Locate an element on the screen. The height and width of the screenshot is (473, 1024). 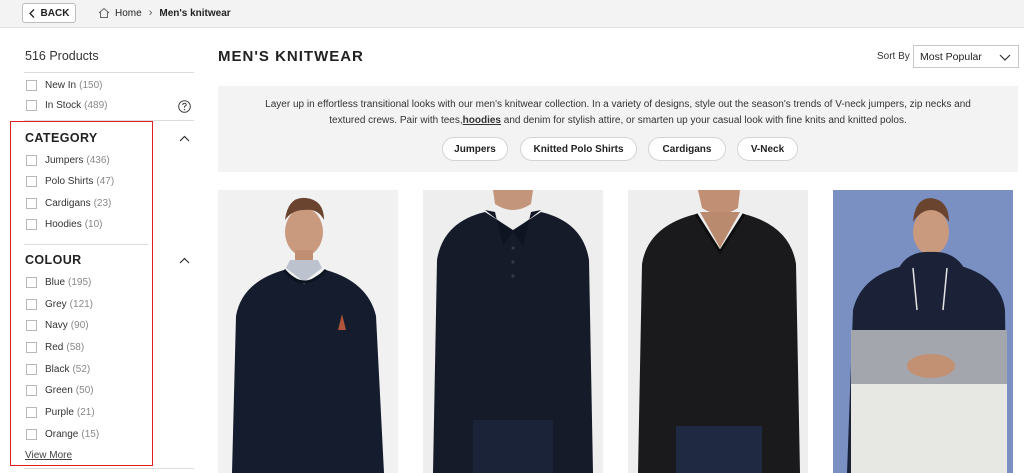
chevron-down-icon is located at coordinates (1005, 57).